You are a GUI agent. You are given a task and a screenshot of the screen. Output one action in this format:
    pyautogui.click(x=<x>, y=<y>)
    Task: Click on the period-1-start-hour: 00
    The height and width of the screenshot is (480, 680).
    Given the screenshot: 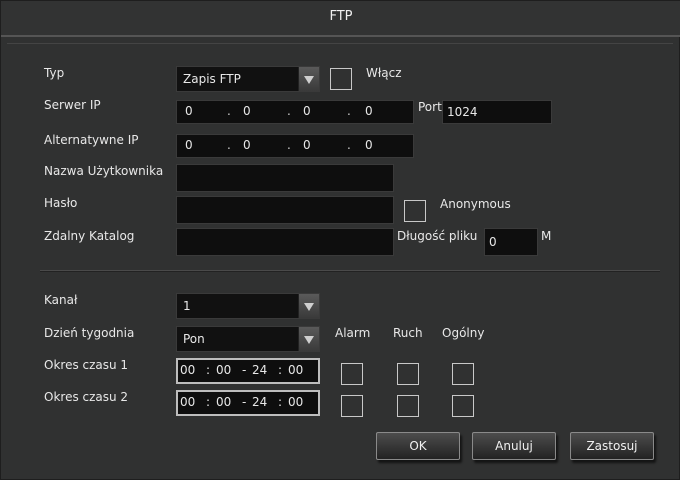 What is the action you would take?
    pyautogui.click(x=188, y=370)
    